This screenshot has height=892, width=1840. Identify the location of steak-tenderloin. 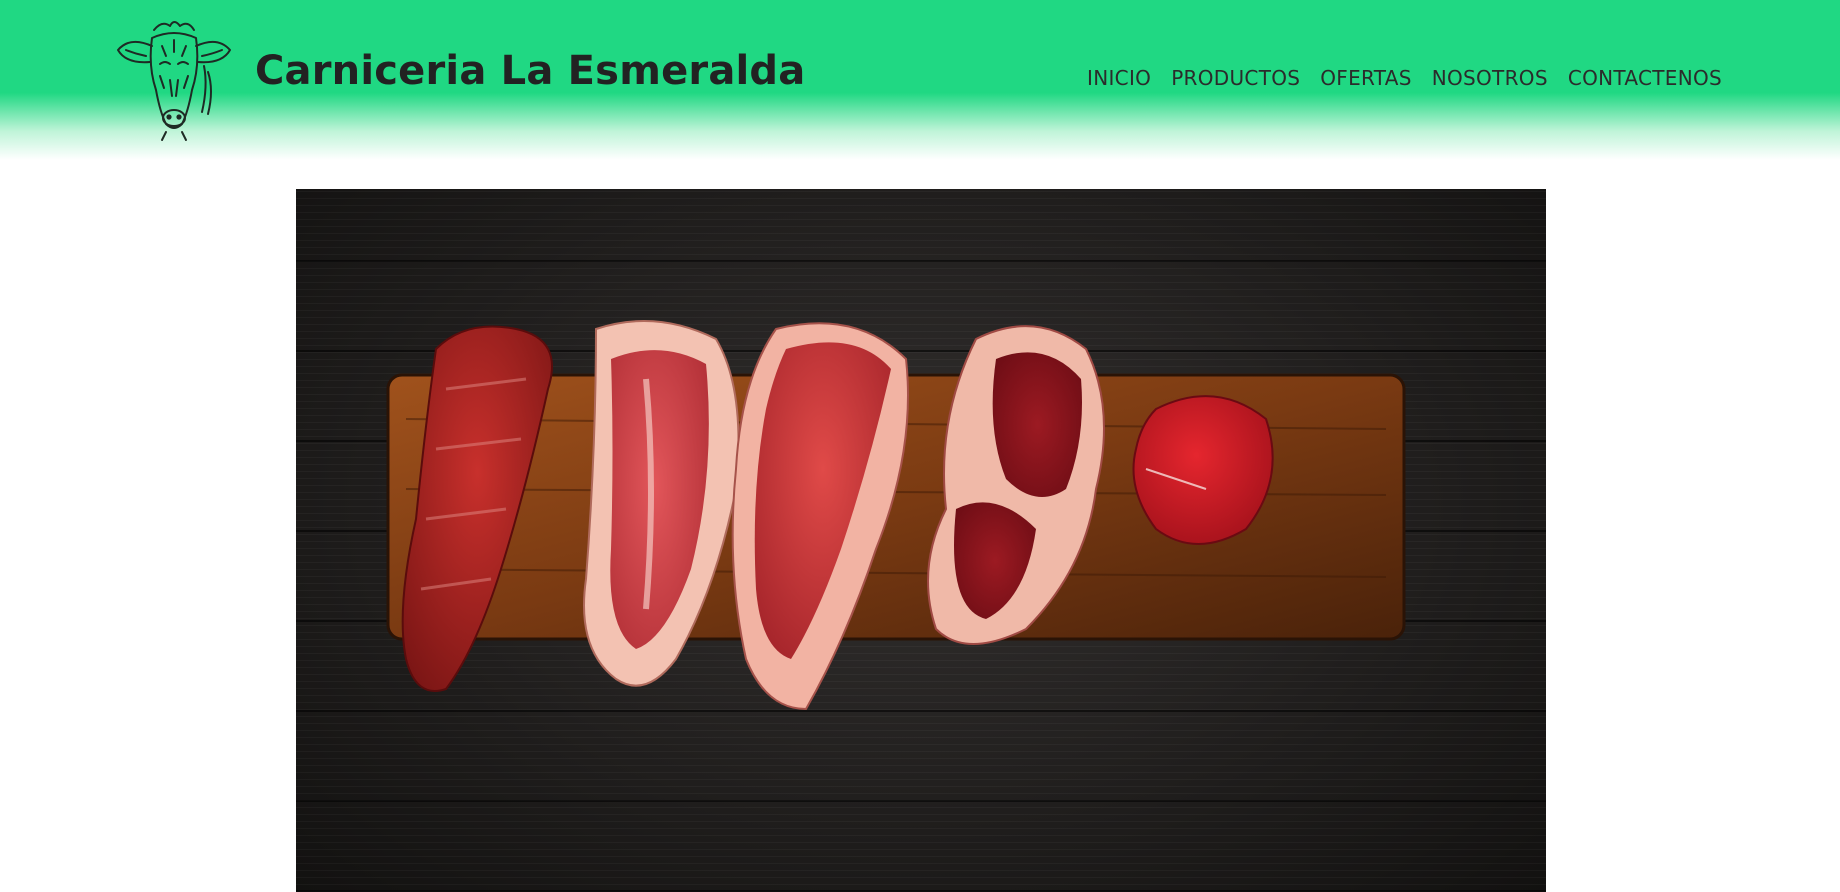
(1203, 470).